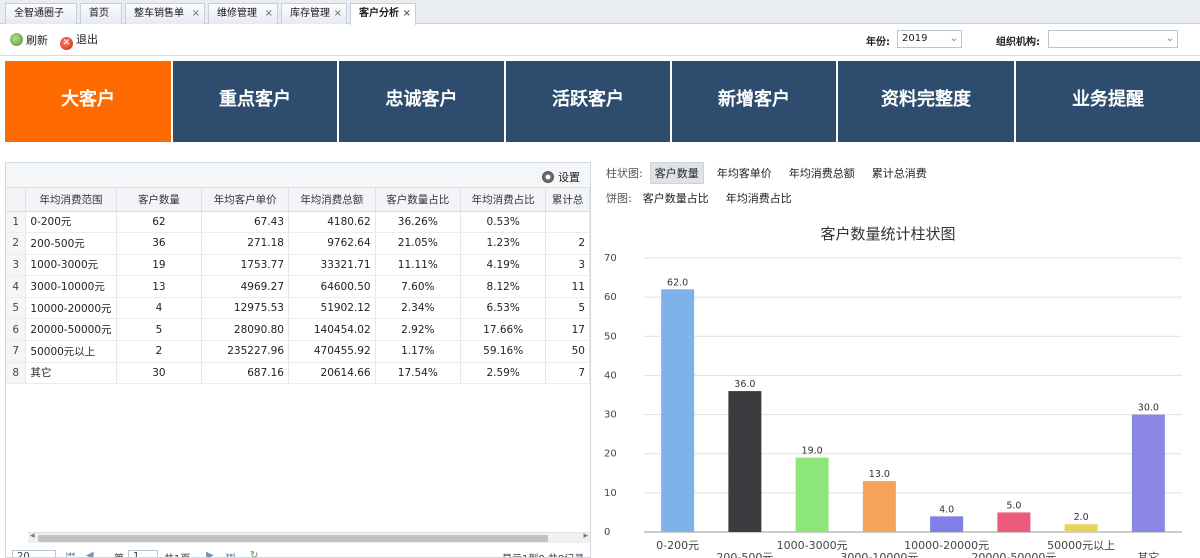 The image size is (1200, 558). Describe the element at coordinates (29, 40) in the screenshot. I see `refresh-button: 刷新` at that location.